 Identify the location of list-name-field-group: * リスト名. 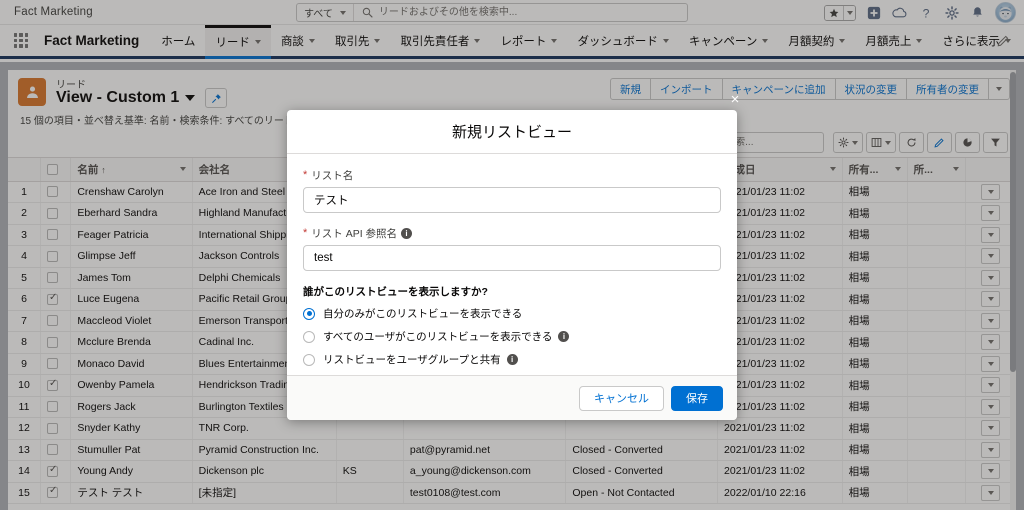
(512, 191).